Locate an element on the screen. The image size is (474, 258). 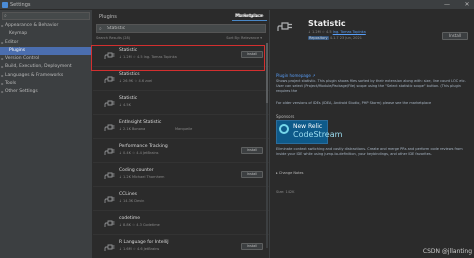
plugin-name: Statistics is located at coordinates (129, 74).